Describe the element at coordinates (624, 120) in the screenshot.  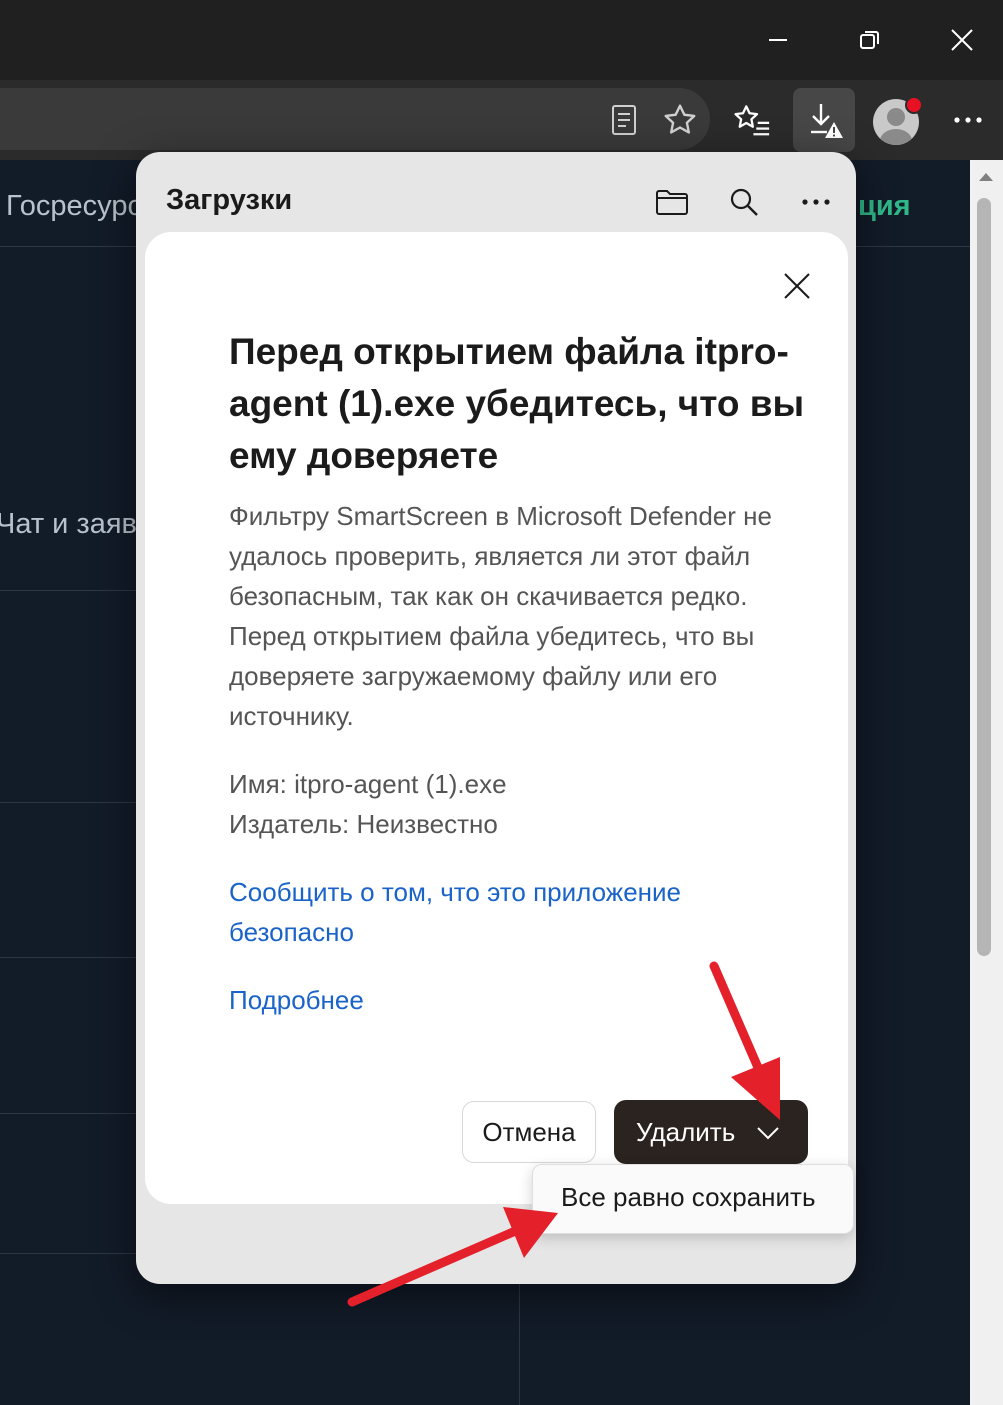
I see `reader-mode-icon` at that location.